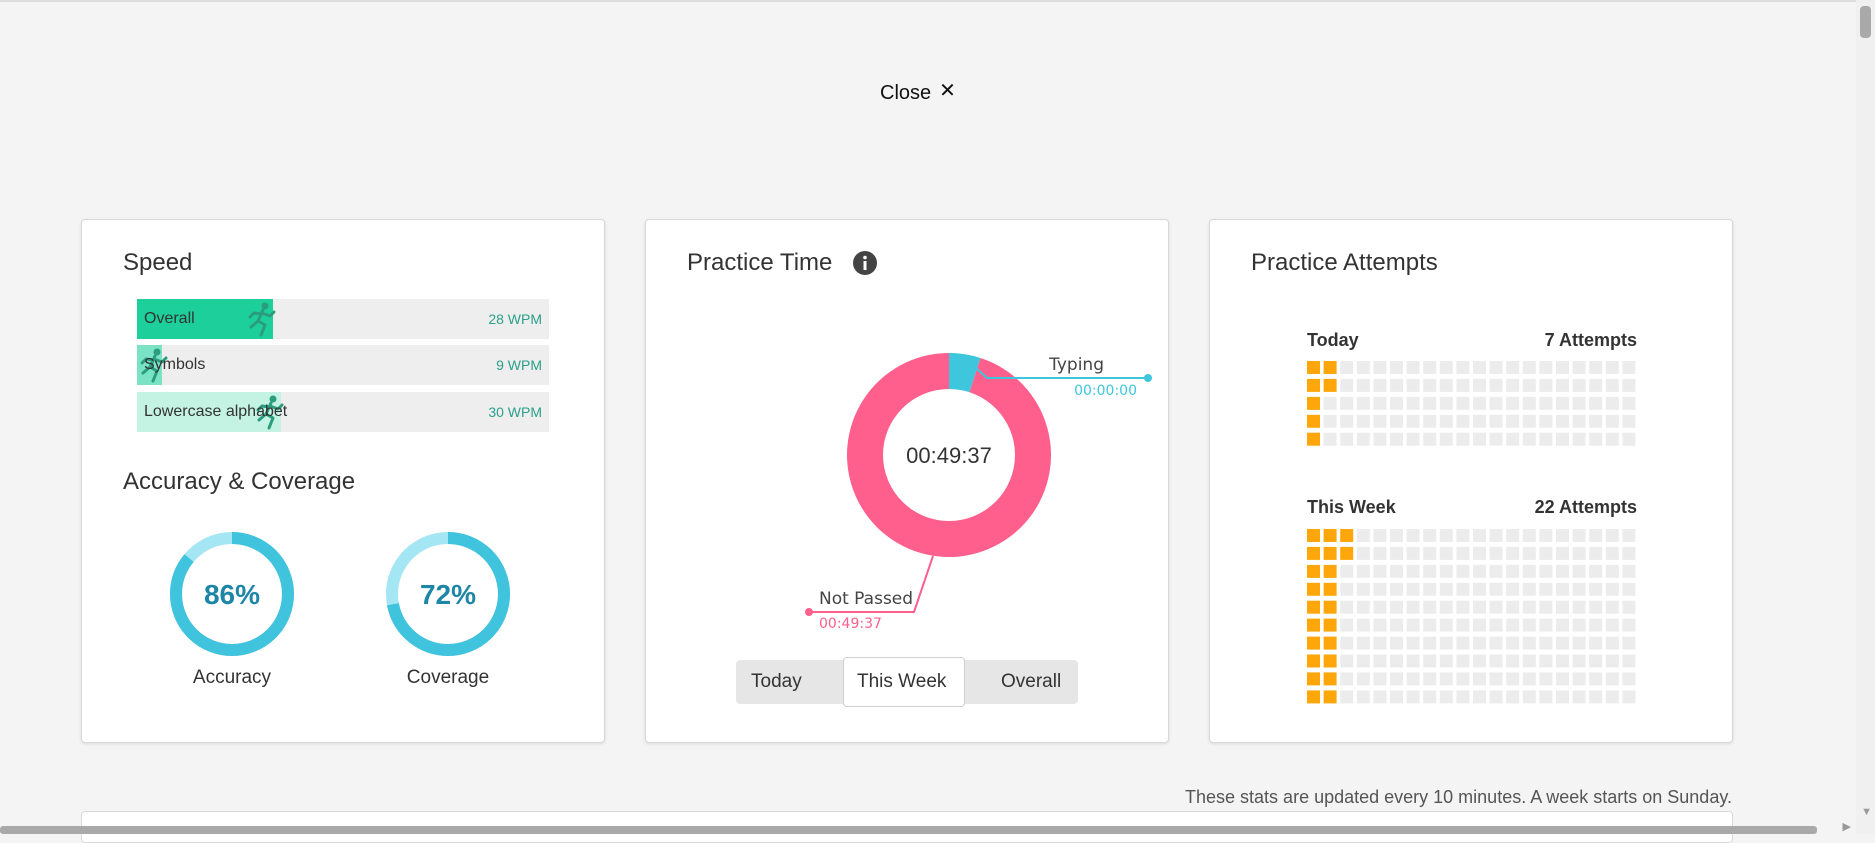 The width and height of the screenshot is (1875, 843). What do you see at coordinates (908, 830) in the screenshot?
I see `horizontal-scrollbar` at bounding box center [908, 830].